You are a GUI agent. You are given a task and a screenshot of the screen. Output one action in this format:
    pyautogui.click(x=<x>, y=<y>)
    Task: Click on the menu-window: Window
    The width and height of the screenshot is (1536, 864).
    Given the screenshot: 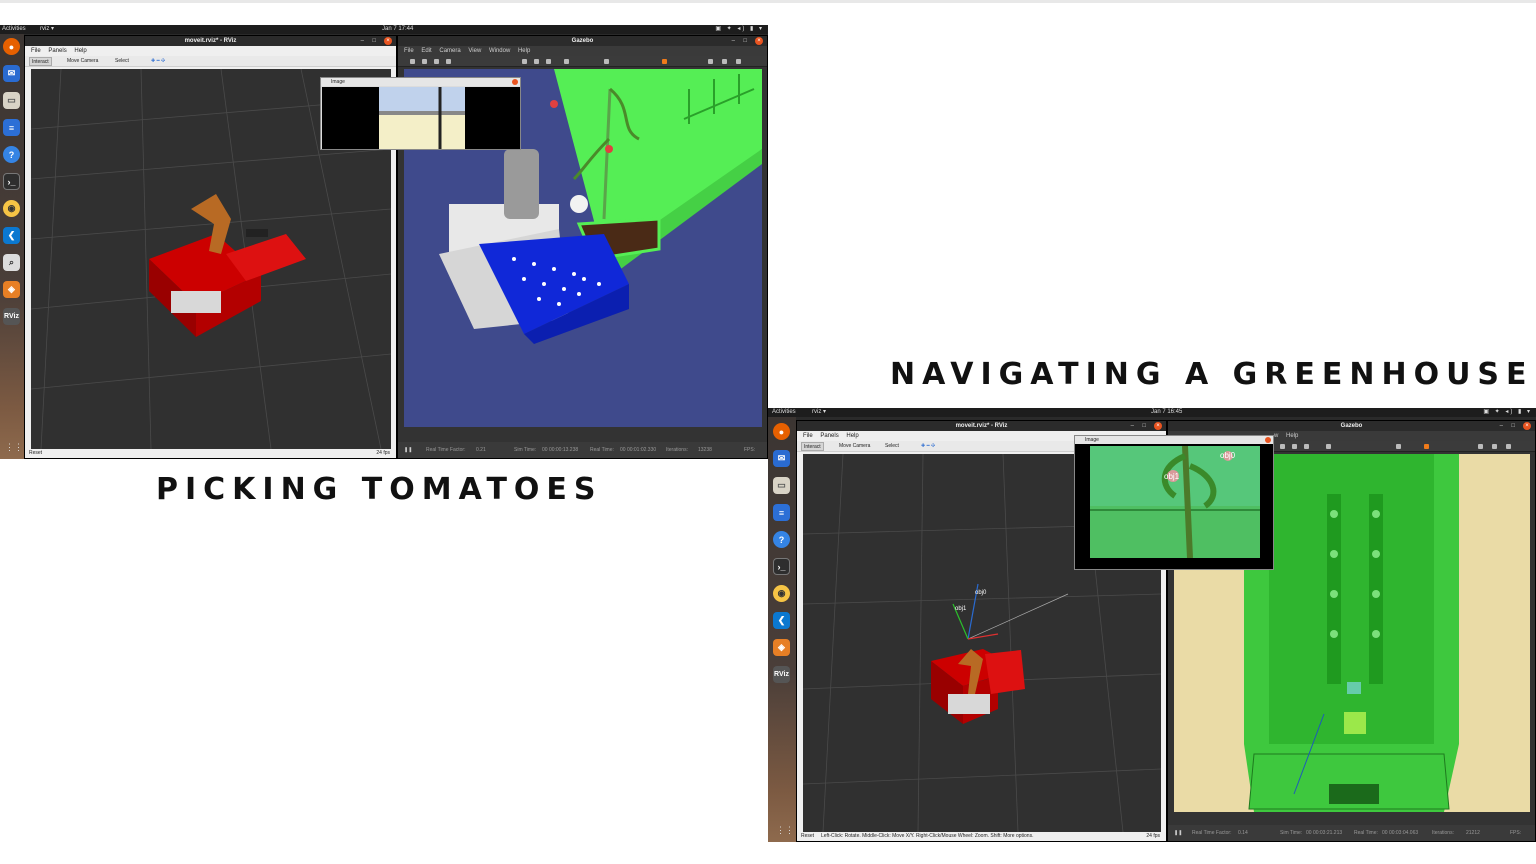 What is the action you would take?
    pyautogui.click(x=499, y=51)
    